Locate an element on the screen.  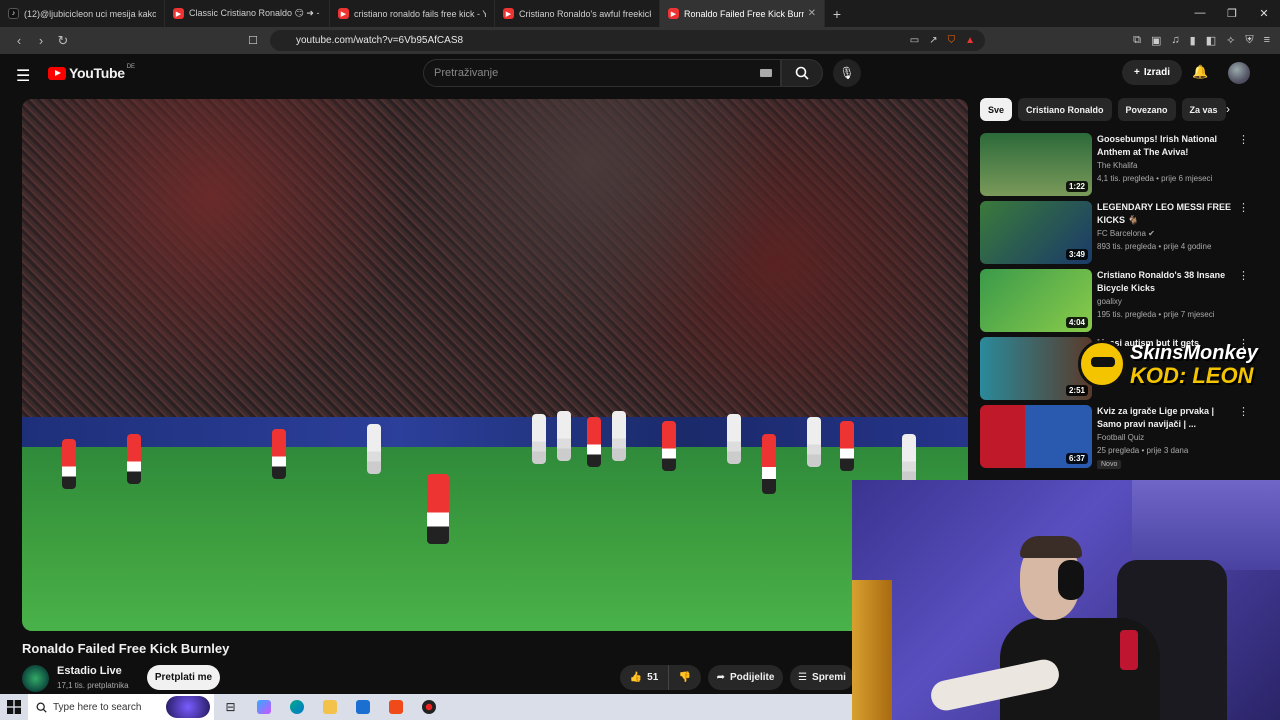
back-icon: ‹ is located at coordinates (19, 40).